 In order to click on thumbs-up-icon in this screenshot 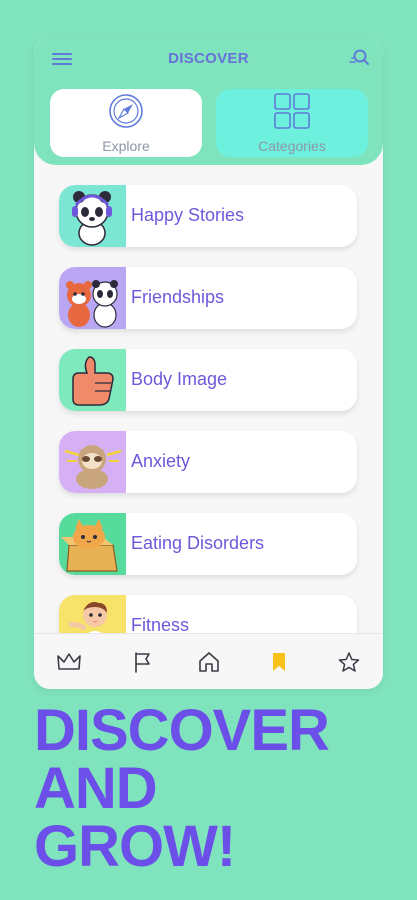, I will do `click(92, 380)`.